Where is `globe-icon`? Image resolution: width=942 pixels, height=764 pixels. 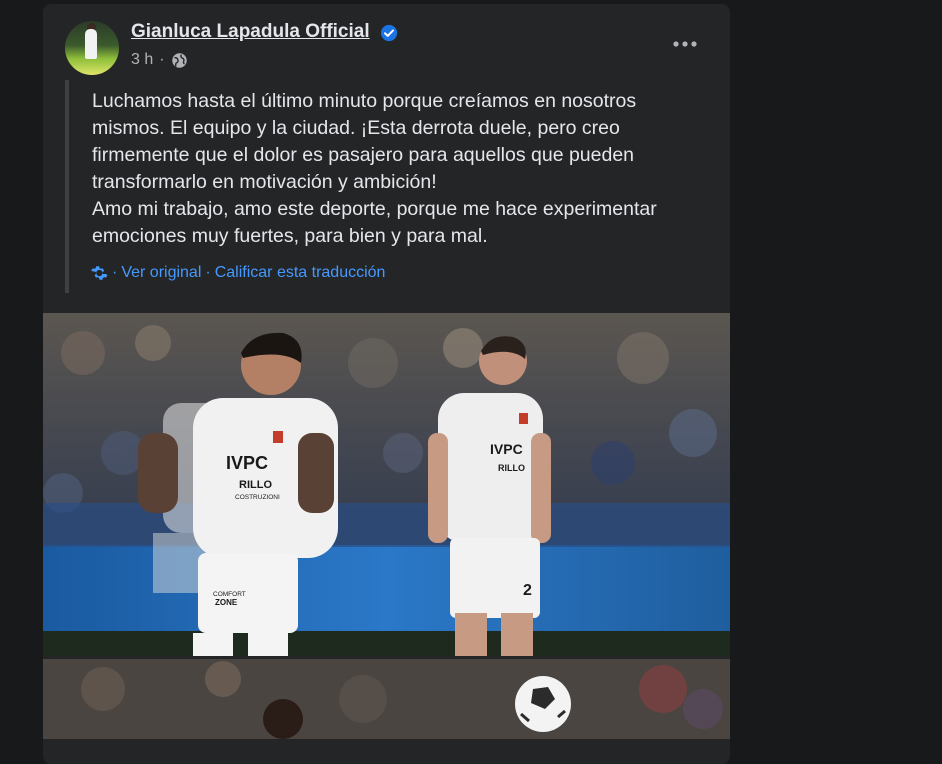 globe-icon is located at coordinates (179, 60).